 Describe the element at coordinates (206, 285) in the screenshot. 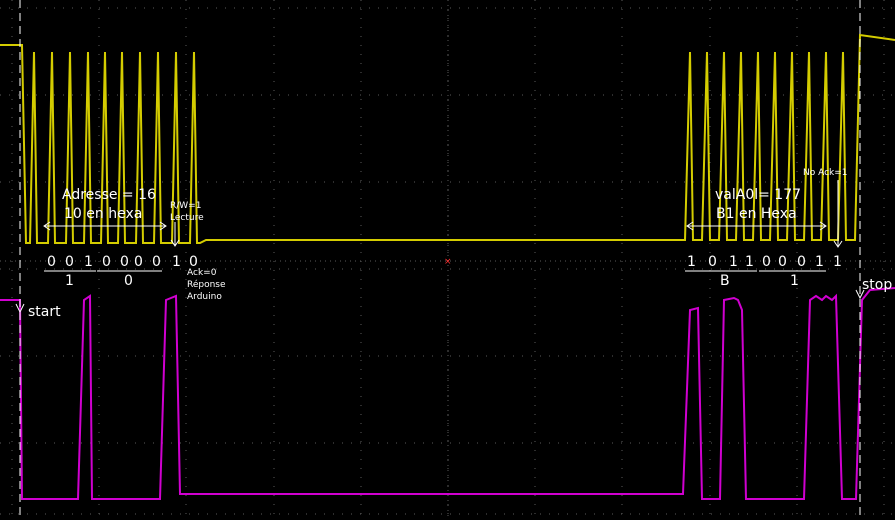

I see `ack-label-reponse: Réponse` at that location.